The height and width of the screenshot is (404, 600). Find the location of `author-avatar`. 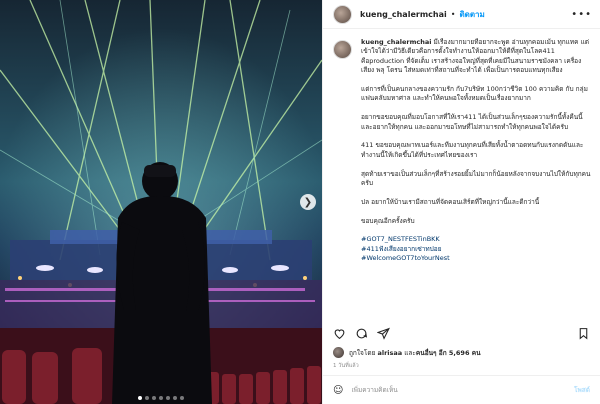

author-avatar is located at coordinates (342, 14).